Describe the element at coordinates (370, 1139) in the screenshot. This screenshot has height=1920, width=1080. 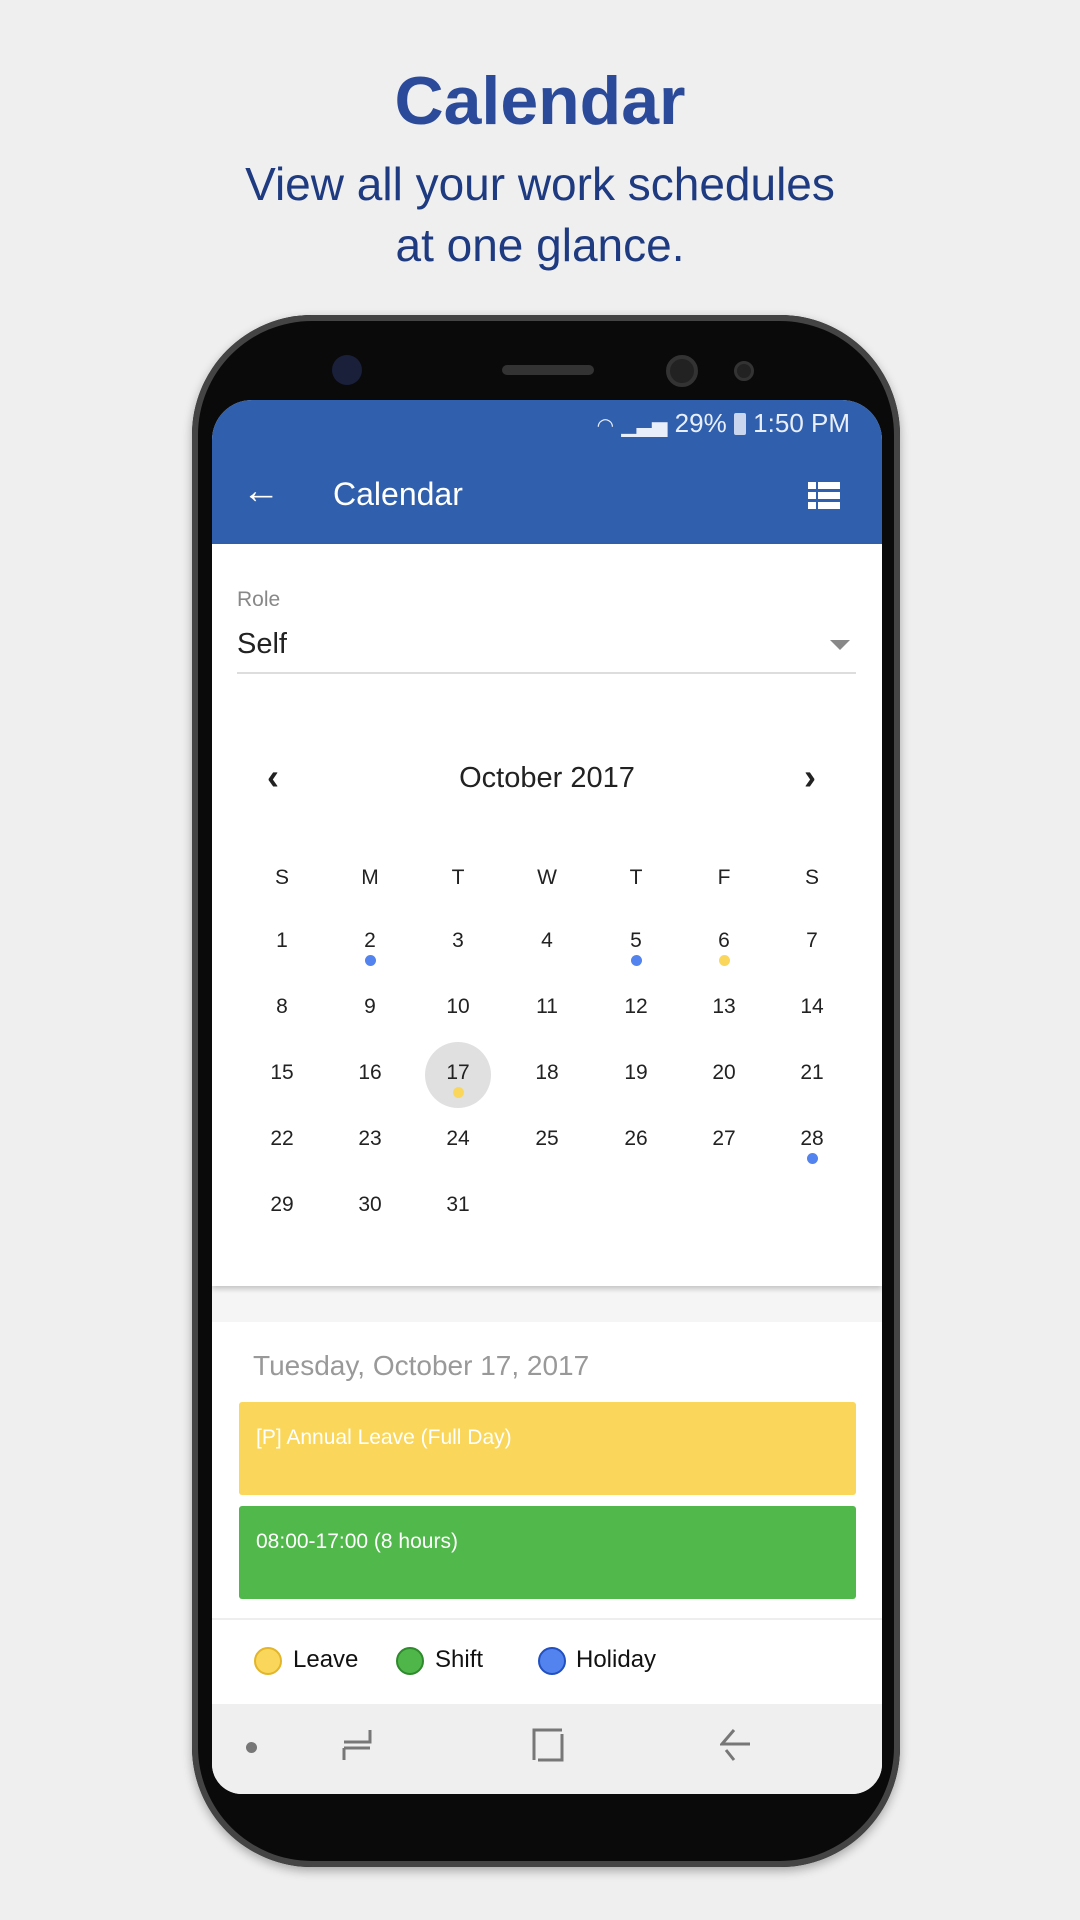
I see `calendar-day: 23` at that location.